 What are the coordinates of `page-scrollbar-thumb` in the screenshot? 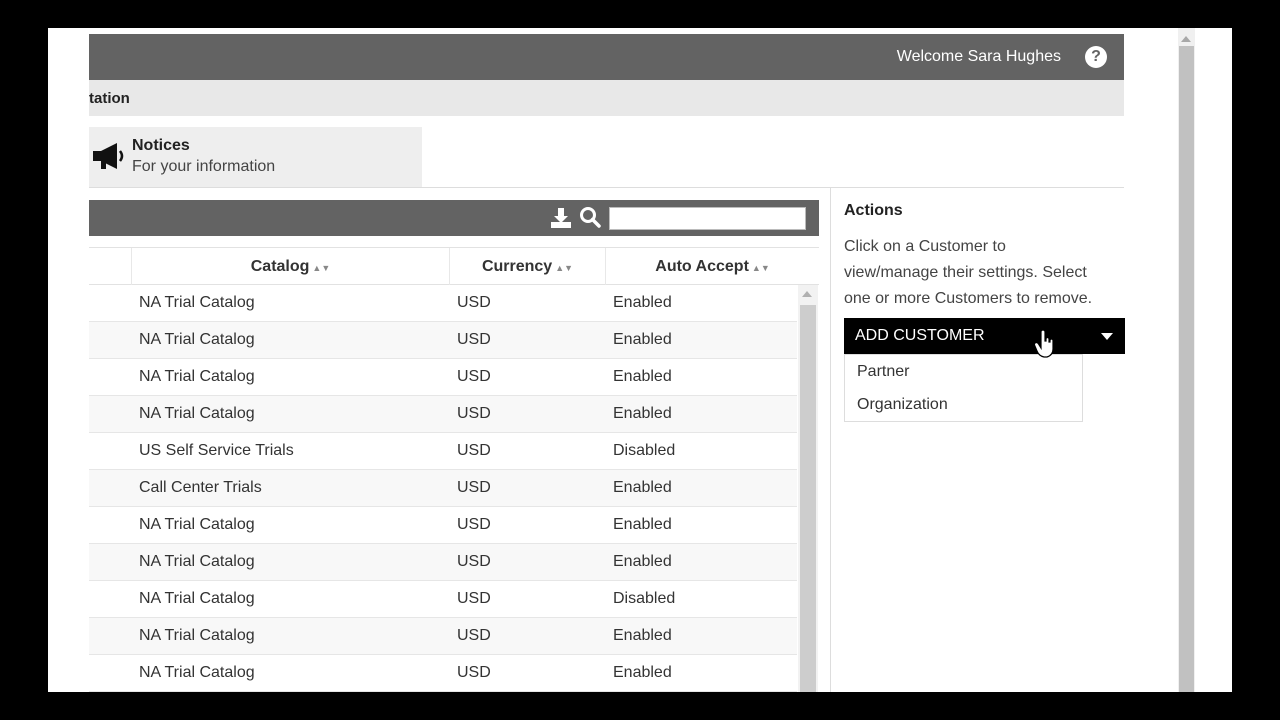 It's located at (1186, 369).